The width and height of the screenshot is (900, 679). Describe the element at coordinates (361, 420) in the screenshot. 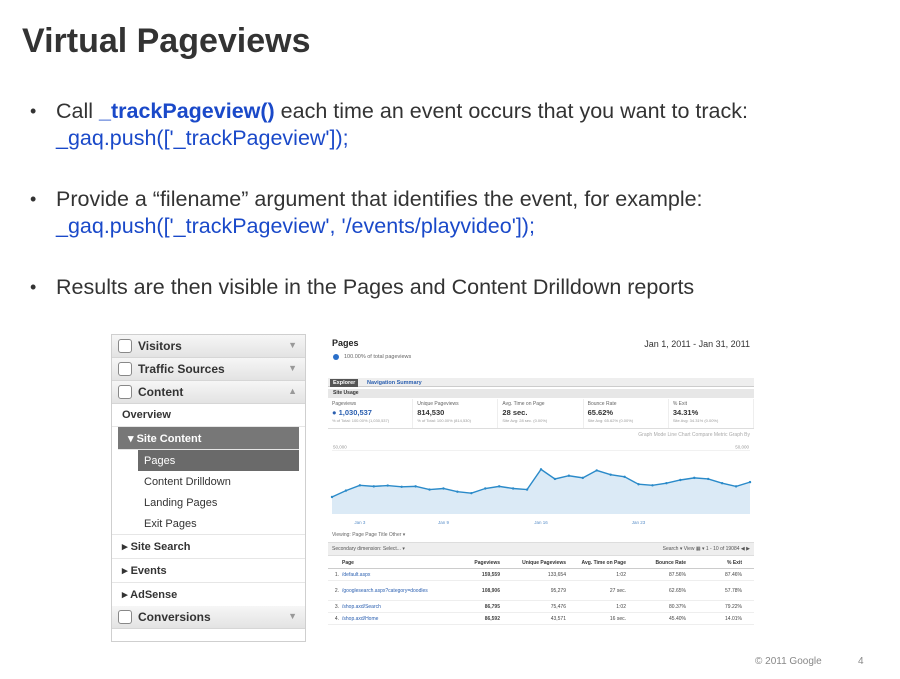

I see `metric-sub: % of Total: 100.00% (1,030,537)` at that location.